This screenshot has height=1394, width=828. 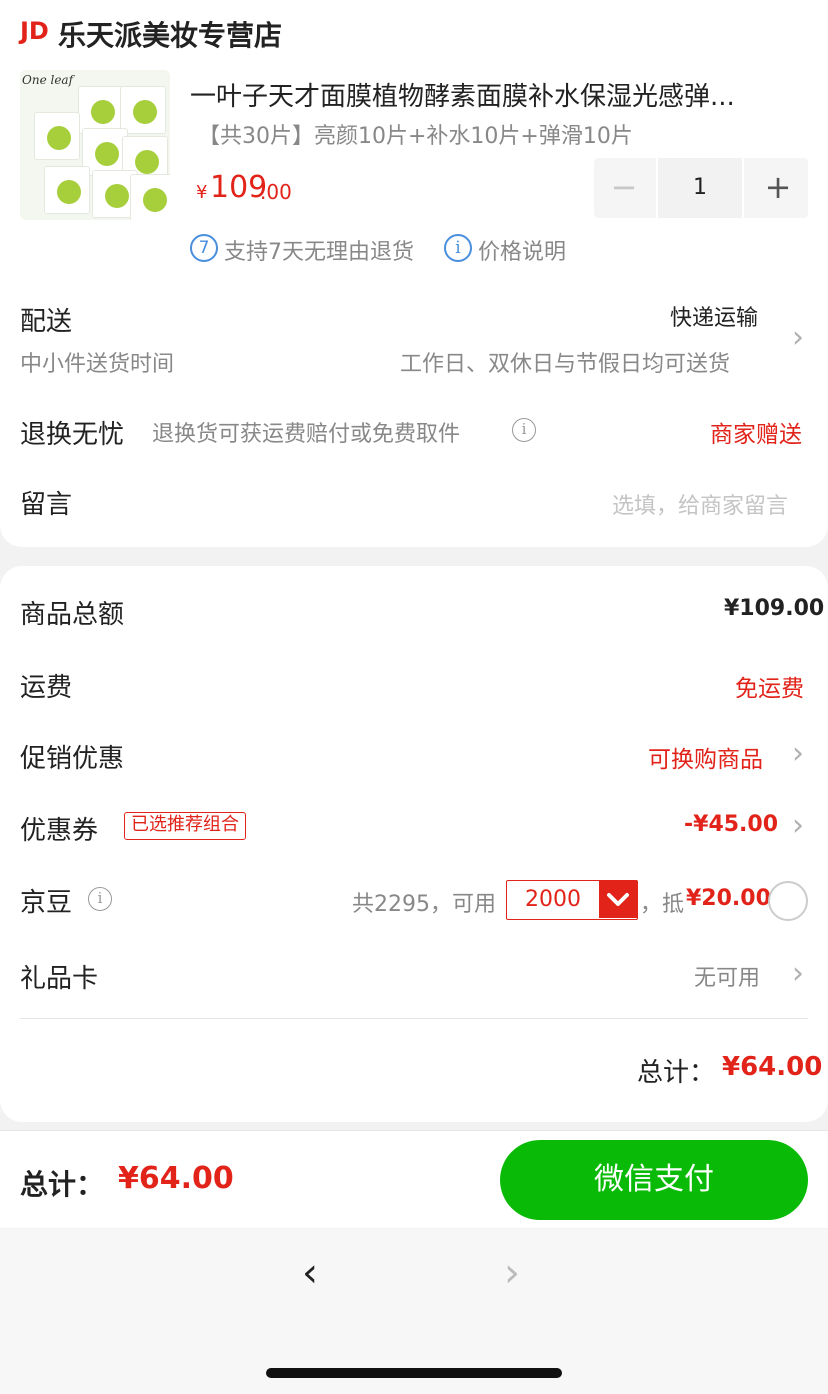 What do you see at coordinates (731, 824) in the screenshot?
I see `coupon-value: -¥45.00` at bounding box center [731, 824].